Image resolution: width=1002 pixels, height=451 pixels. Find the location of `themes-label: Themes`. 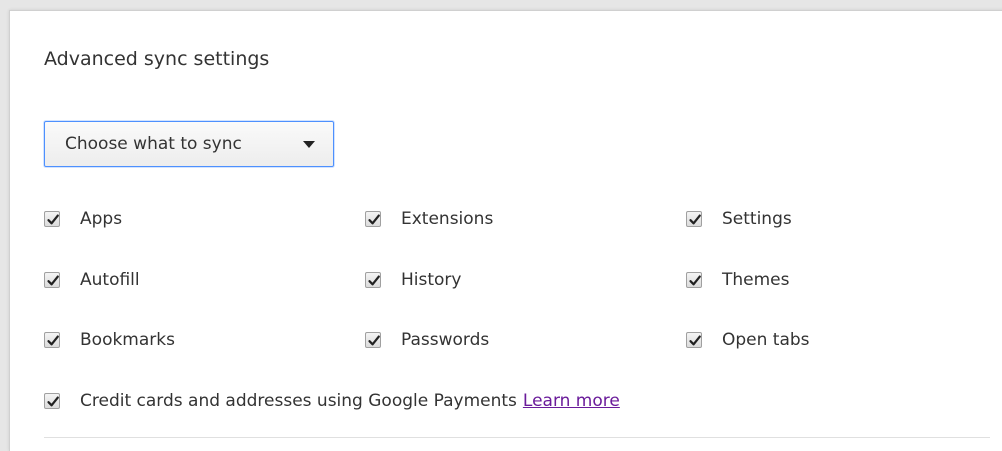

themes-label: Themes is located at coordinates (756, 280).